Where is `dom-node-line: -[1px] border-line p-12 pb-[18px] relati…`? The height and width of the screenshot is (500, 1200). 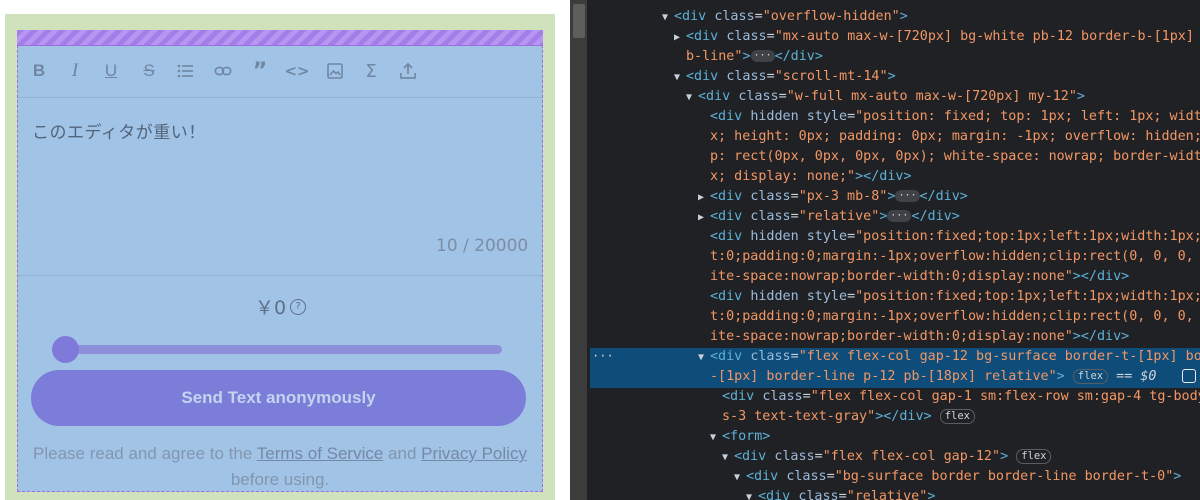 dom-node-line: -[1px] border-line p-12 pb-[18px] relati… is located at coordinates (927, 377).